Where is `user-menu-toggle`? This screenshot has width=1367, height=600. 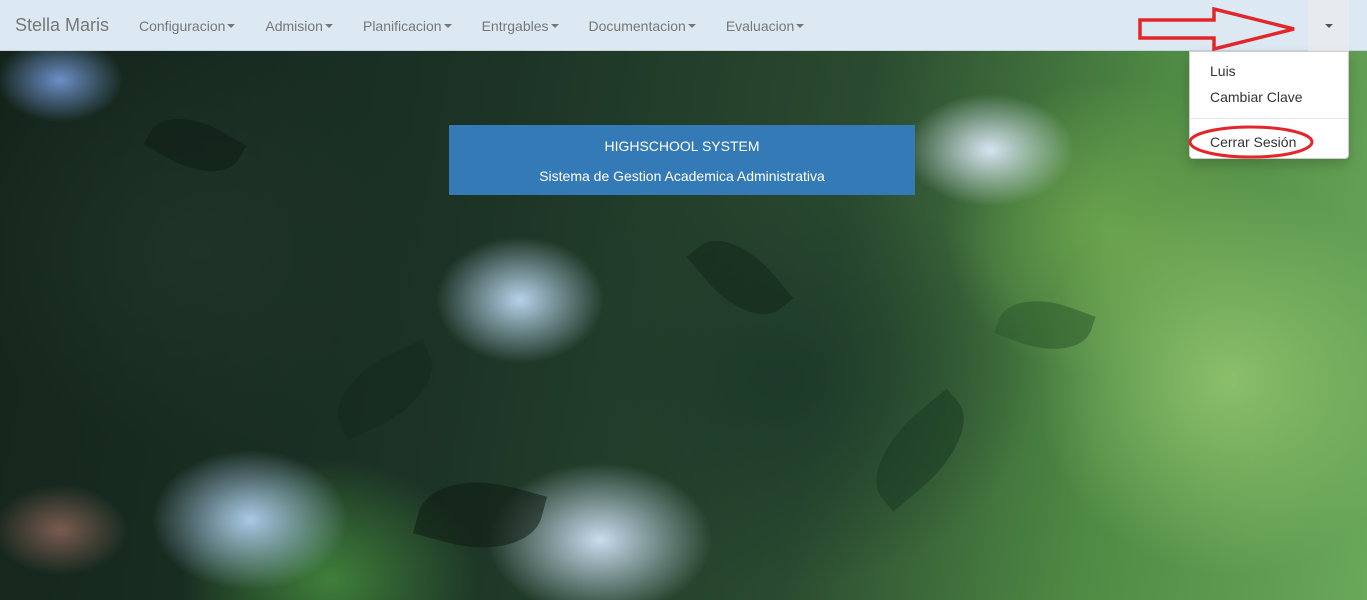 user-menu-toggle is located at coordinates (1328, 25).